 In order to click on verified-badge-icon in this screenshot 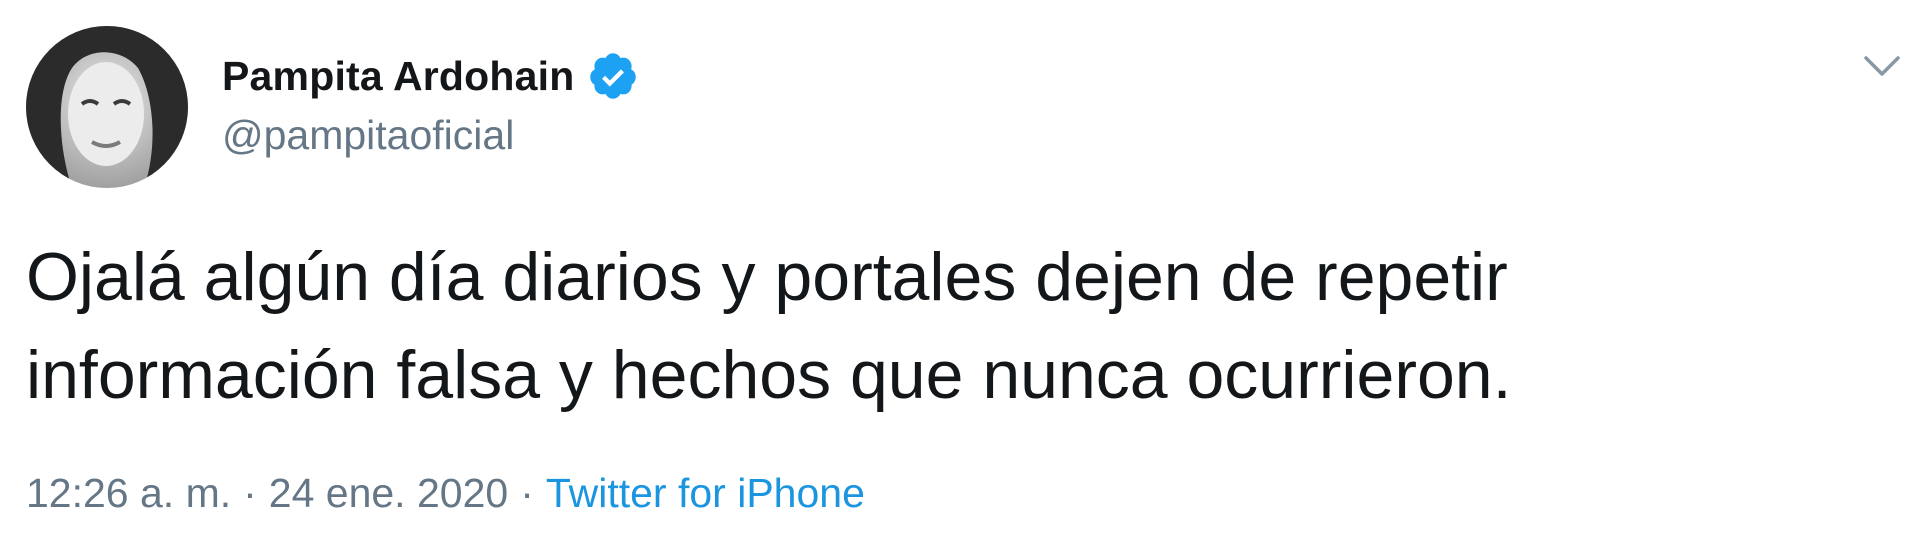, I will do `click(613, 76)`.